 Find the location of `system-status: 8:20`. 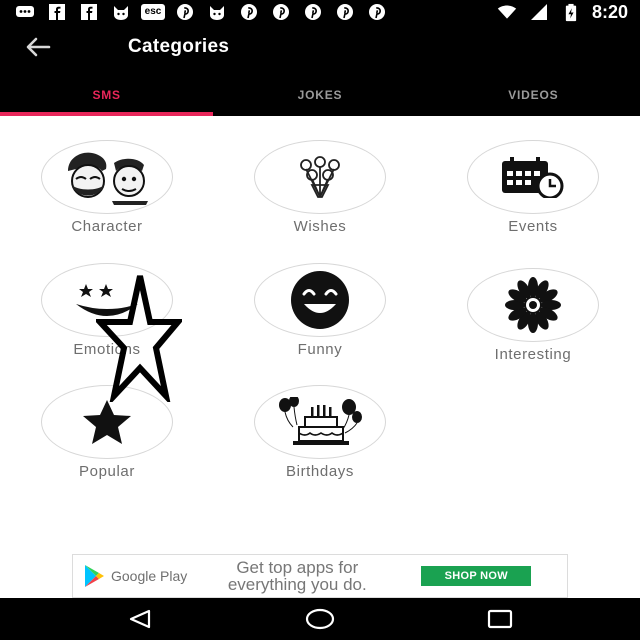

system-status: 8:20 is located at coordinates (562, 12).